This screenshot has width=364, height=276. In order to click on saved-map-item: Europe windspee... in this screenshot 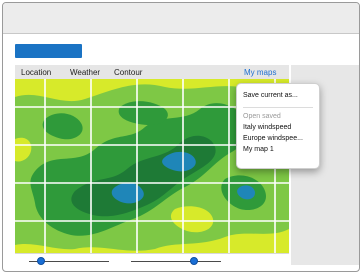, I will do `click(273, 139)`.